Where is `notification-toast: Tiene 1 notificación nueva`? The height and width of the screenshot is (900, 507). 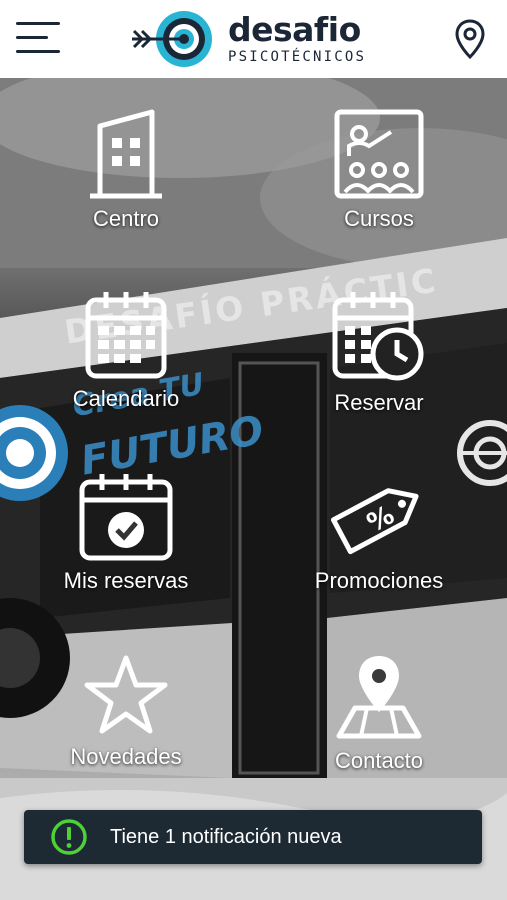
notification-toast: Tiene 1 notificación nueva is located at coordinates (253, 837).